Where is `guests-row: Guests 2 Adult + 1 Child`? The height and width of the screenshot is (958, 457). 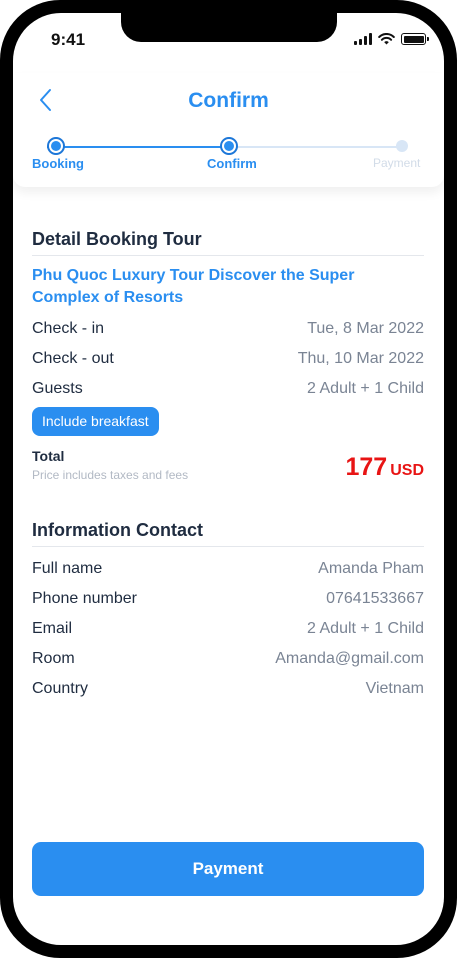
guests-row: Guests 2 Adult + 1 Child is located at coordinates (228, 389).